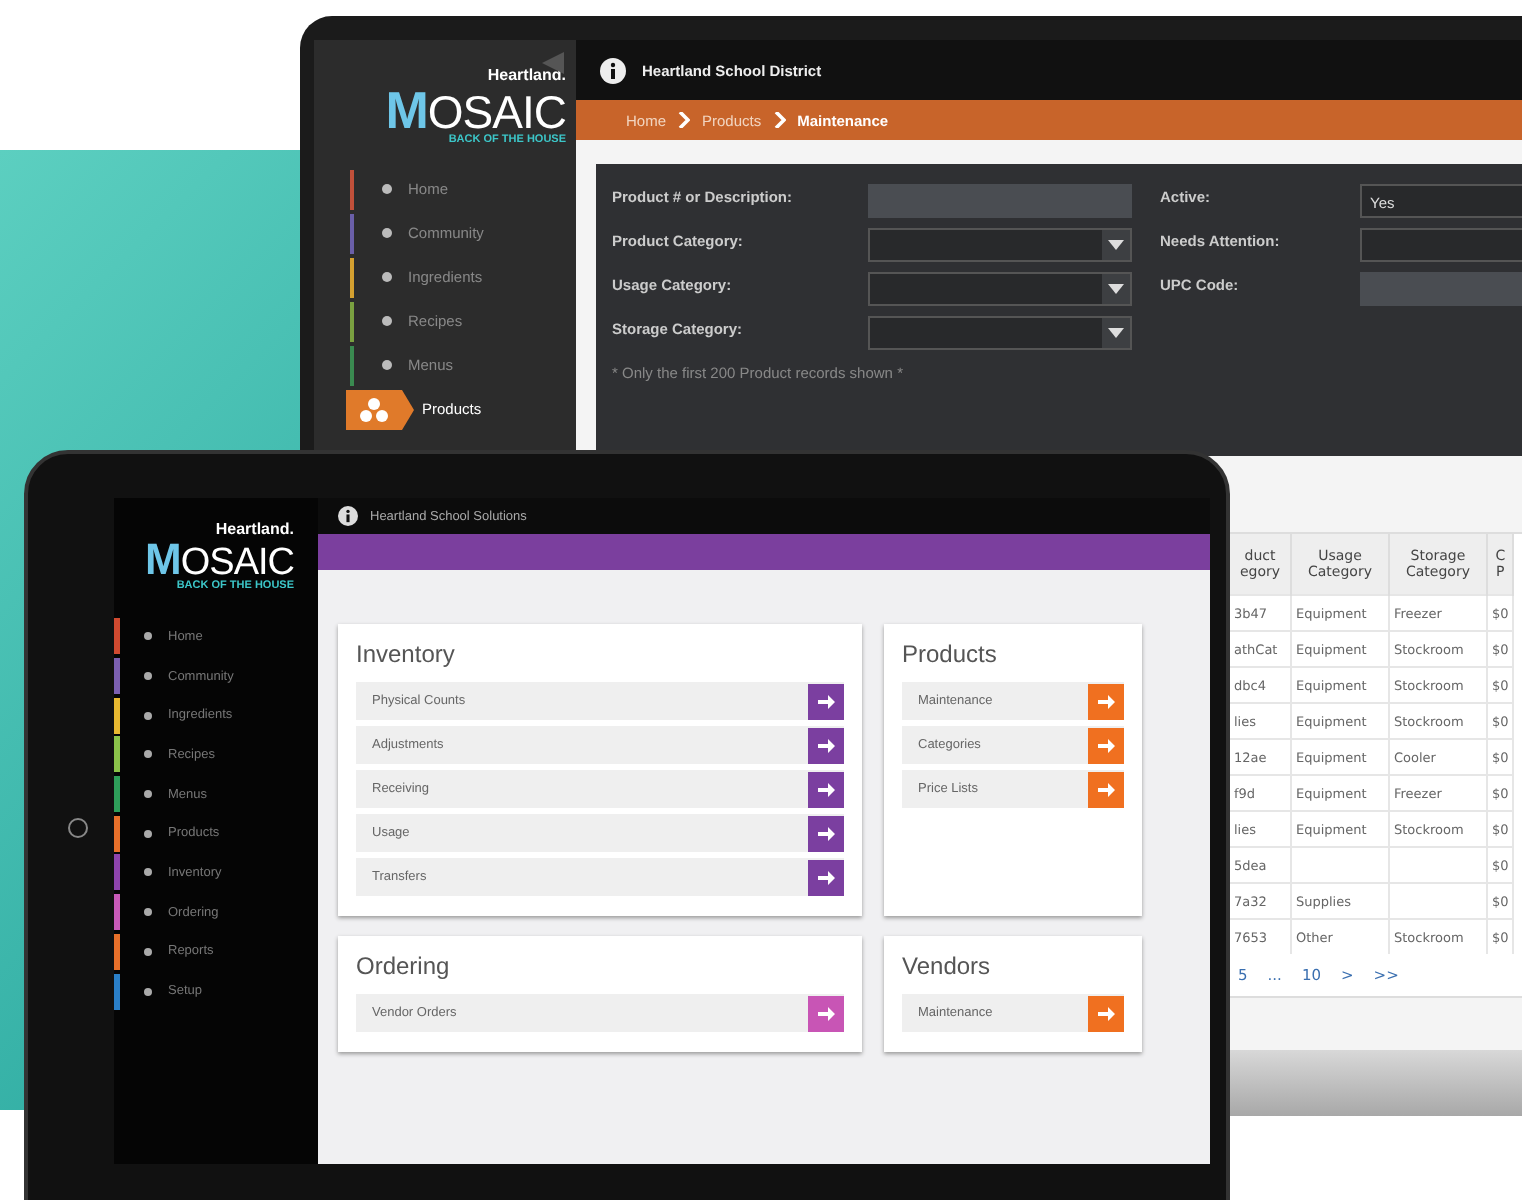 This screenshot has width=1522, height=1200. What do you see at coordinates (947, 966) in the screenshot?
I see `card-title: Vendors` at bounding box center [947, 966].